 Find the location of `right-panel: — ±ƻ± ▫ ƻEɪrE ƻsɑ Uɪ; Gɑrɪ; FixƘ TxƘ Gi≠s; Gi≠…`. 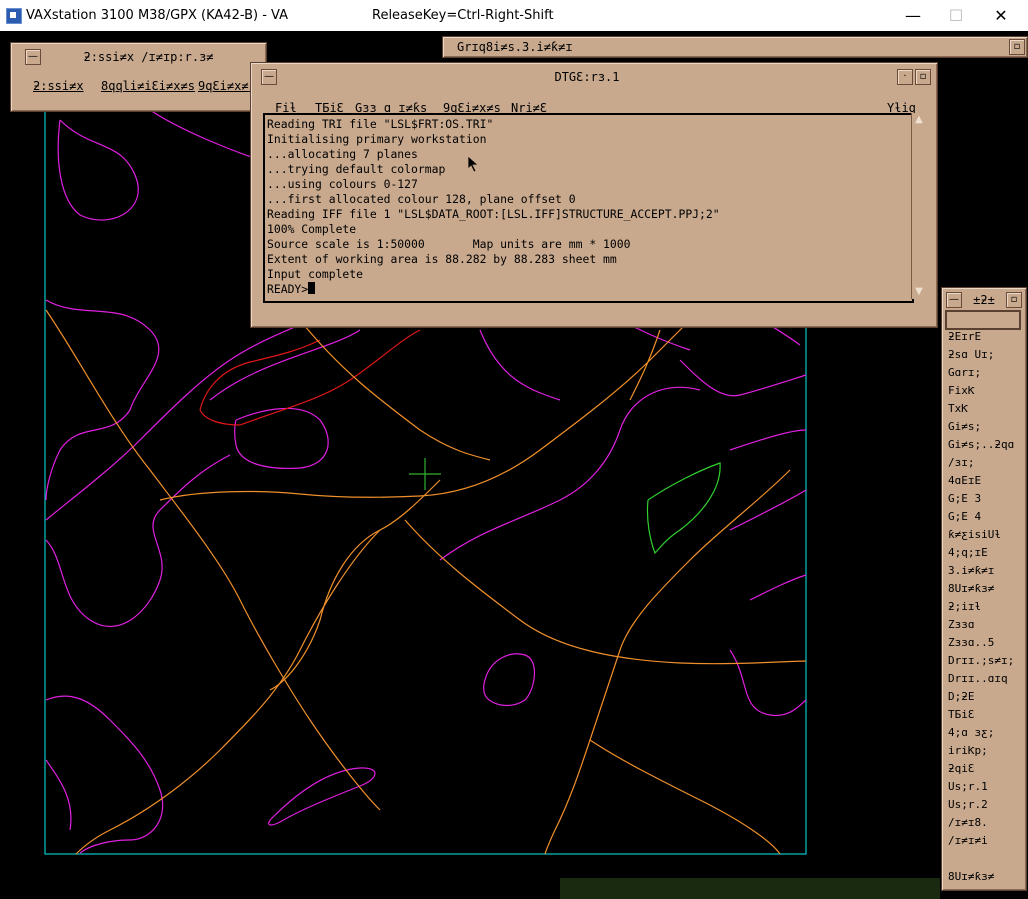

right-panel: — ±ƻ± ▫ ƻEɪrE ƻsɑ Uɪ; Gɑrɪ; FixƘ TxƘ Gi≠s; Gi≠… is located at coordinates (984, 589).